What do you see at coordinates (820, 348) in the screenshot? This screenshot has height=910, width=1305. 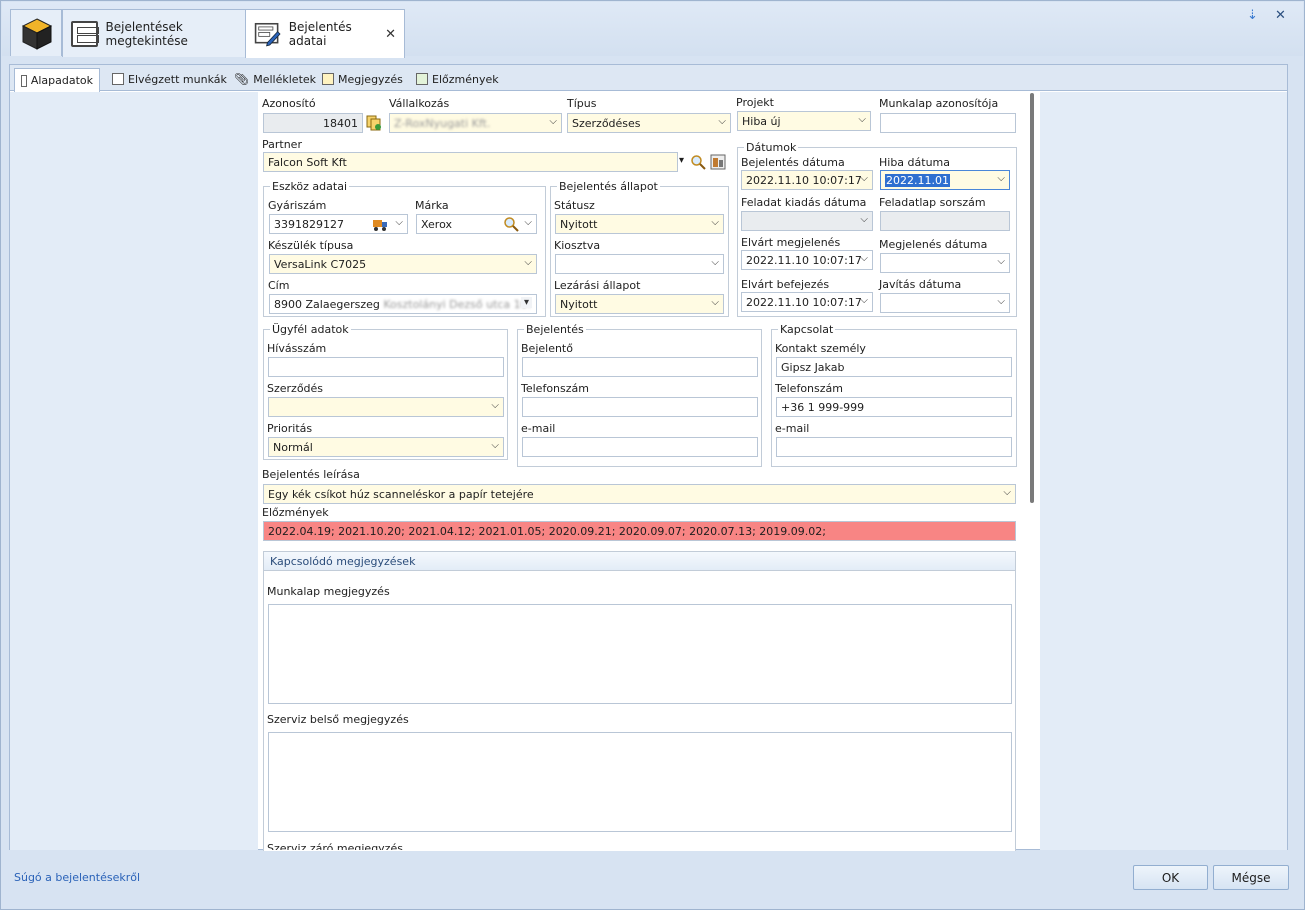 I see `kontakt-label: Kontakt személy` at bounding box center [820, 348].